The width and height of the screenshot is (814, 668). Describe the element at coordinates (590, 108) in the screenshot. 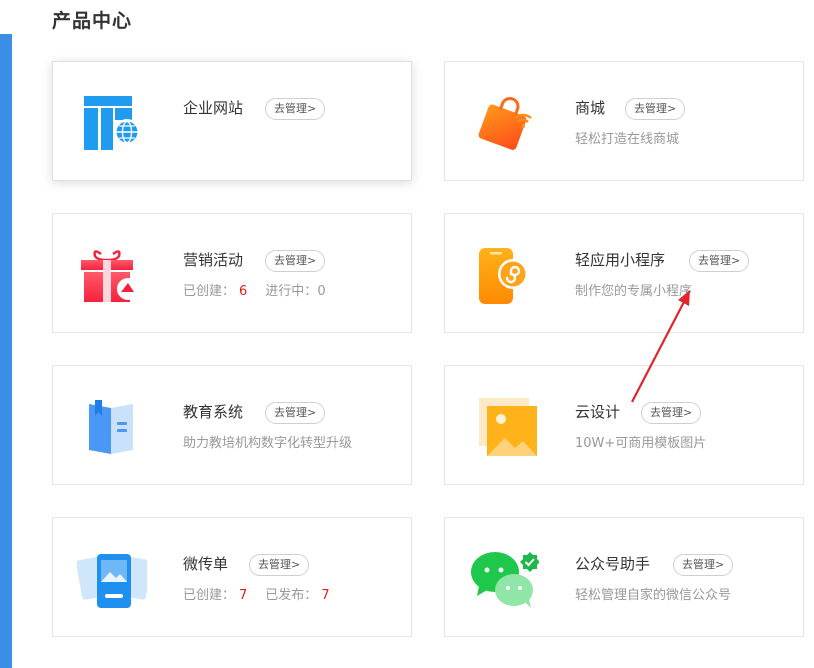

I see `product-name: 商城` at that location.